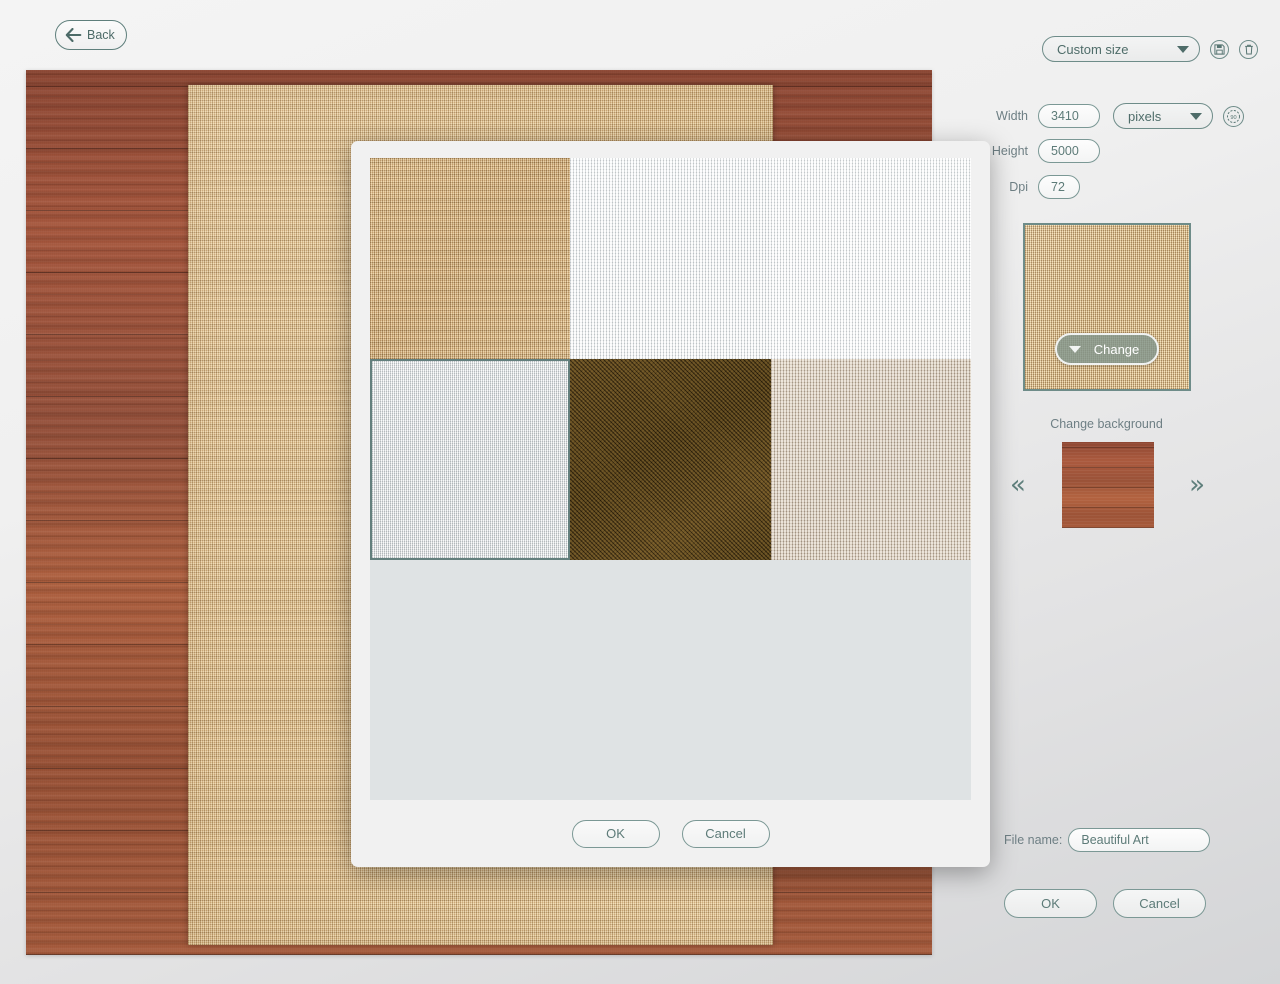  I want to click on height-input: 5000, so click(1069, 151).